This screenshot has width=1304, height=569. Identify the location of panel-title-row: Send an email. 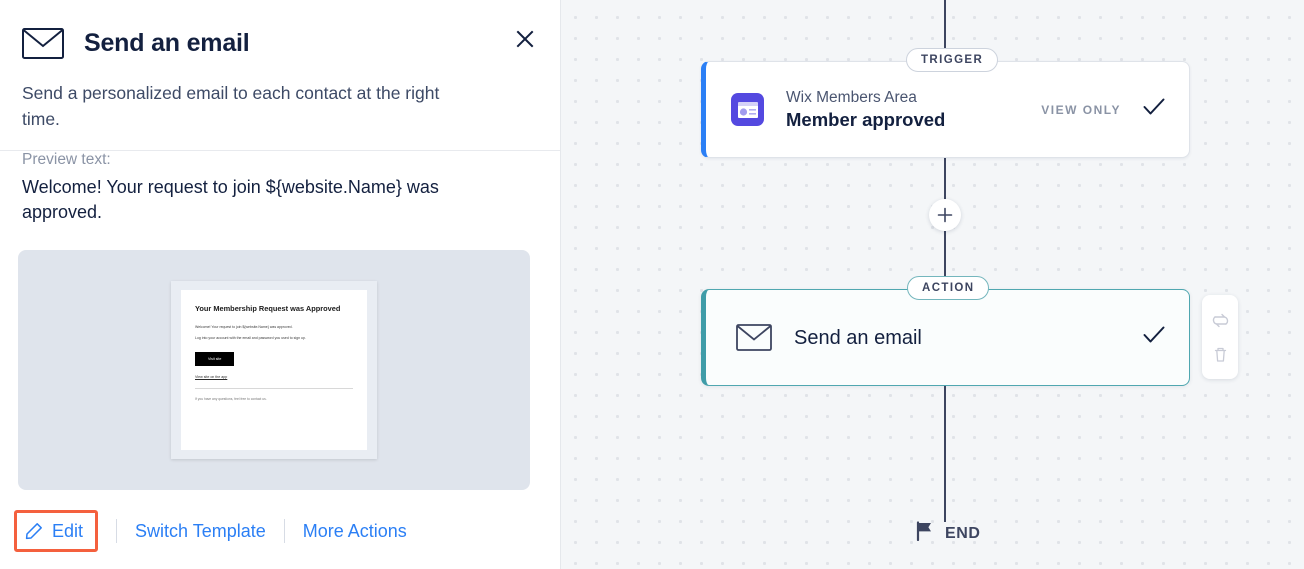
(280, 43).